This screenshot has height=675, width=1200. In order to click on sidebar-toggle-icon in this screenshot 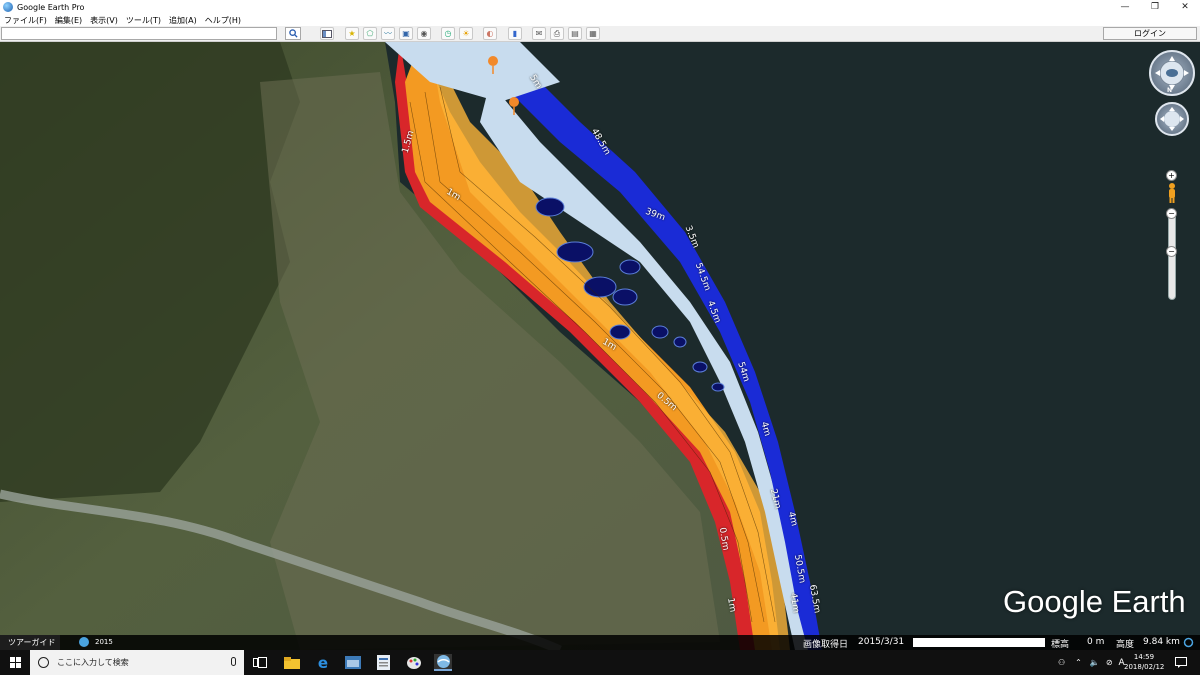, I will do `click(327, 33)`.